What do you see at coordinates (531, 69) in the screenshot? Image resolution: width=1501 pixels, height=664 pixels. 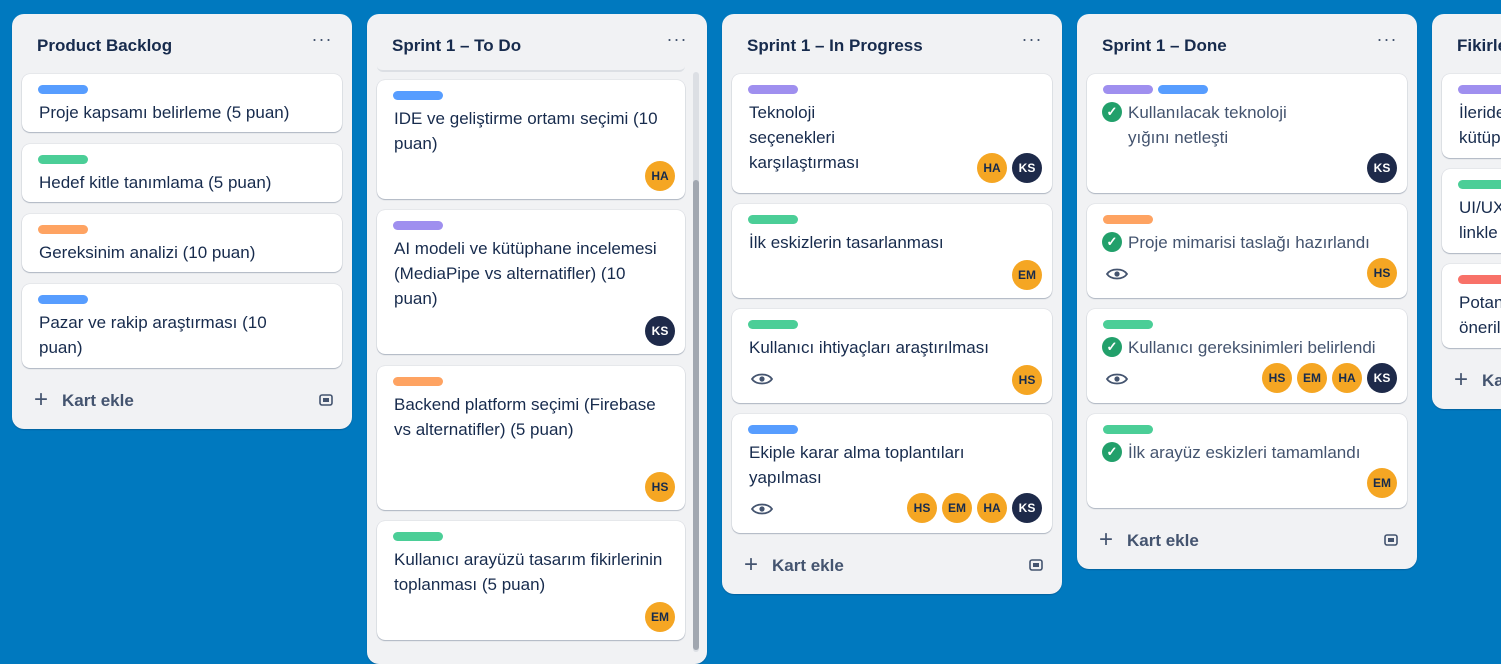 I see `card-partial` at bounding box center [531, 69].